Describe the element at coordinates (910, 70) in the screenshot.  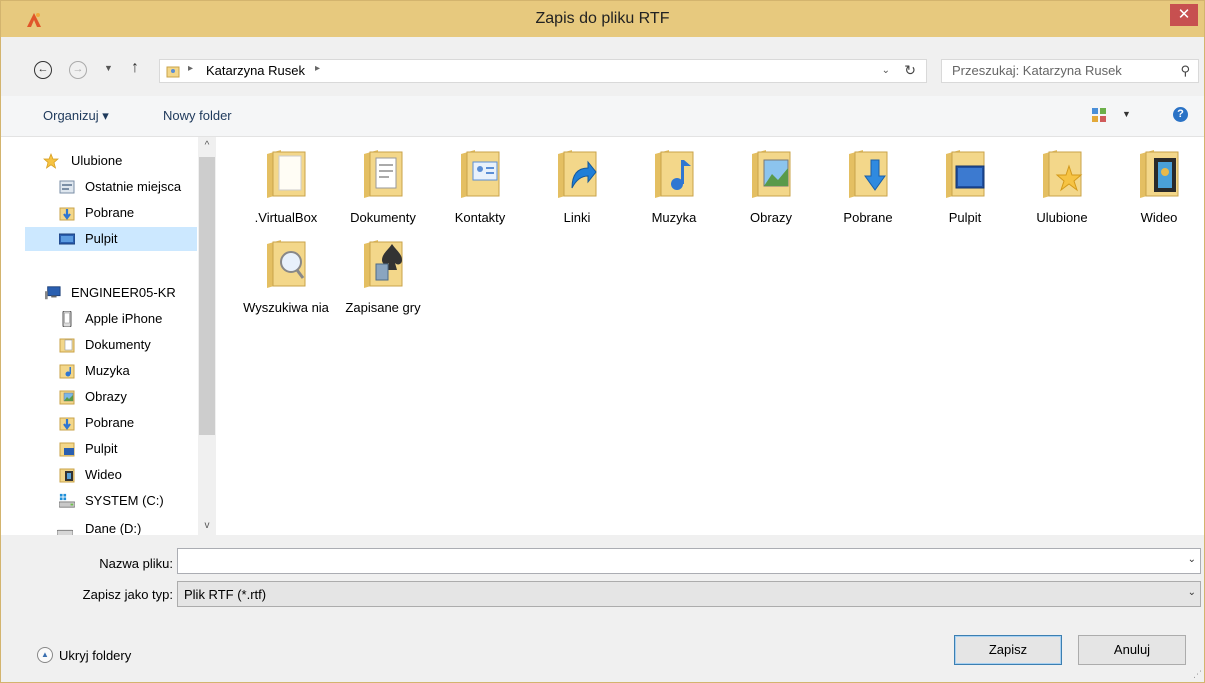
I see `refresh-icon: ↻` at that location.